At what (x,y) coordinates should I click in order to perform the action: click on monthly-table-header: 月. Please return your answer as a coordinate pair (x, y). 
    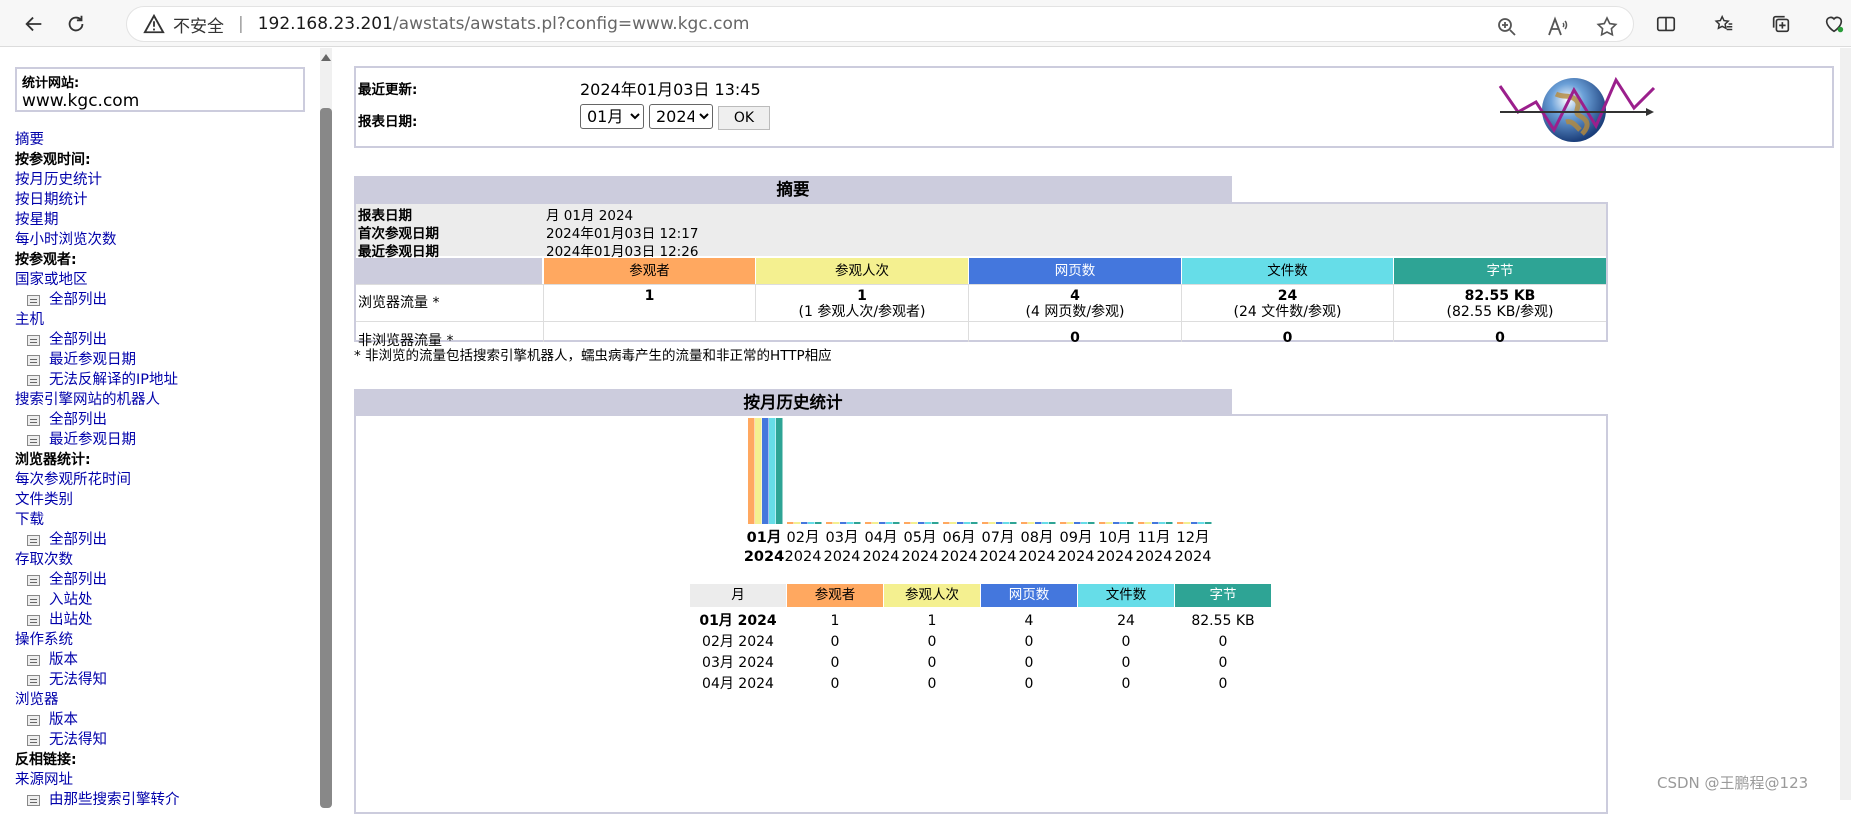
    Looking at the image, I should click on (738, 595).